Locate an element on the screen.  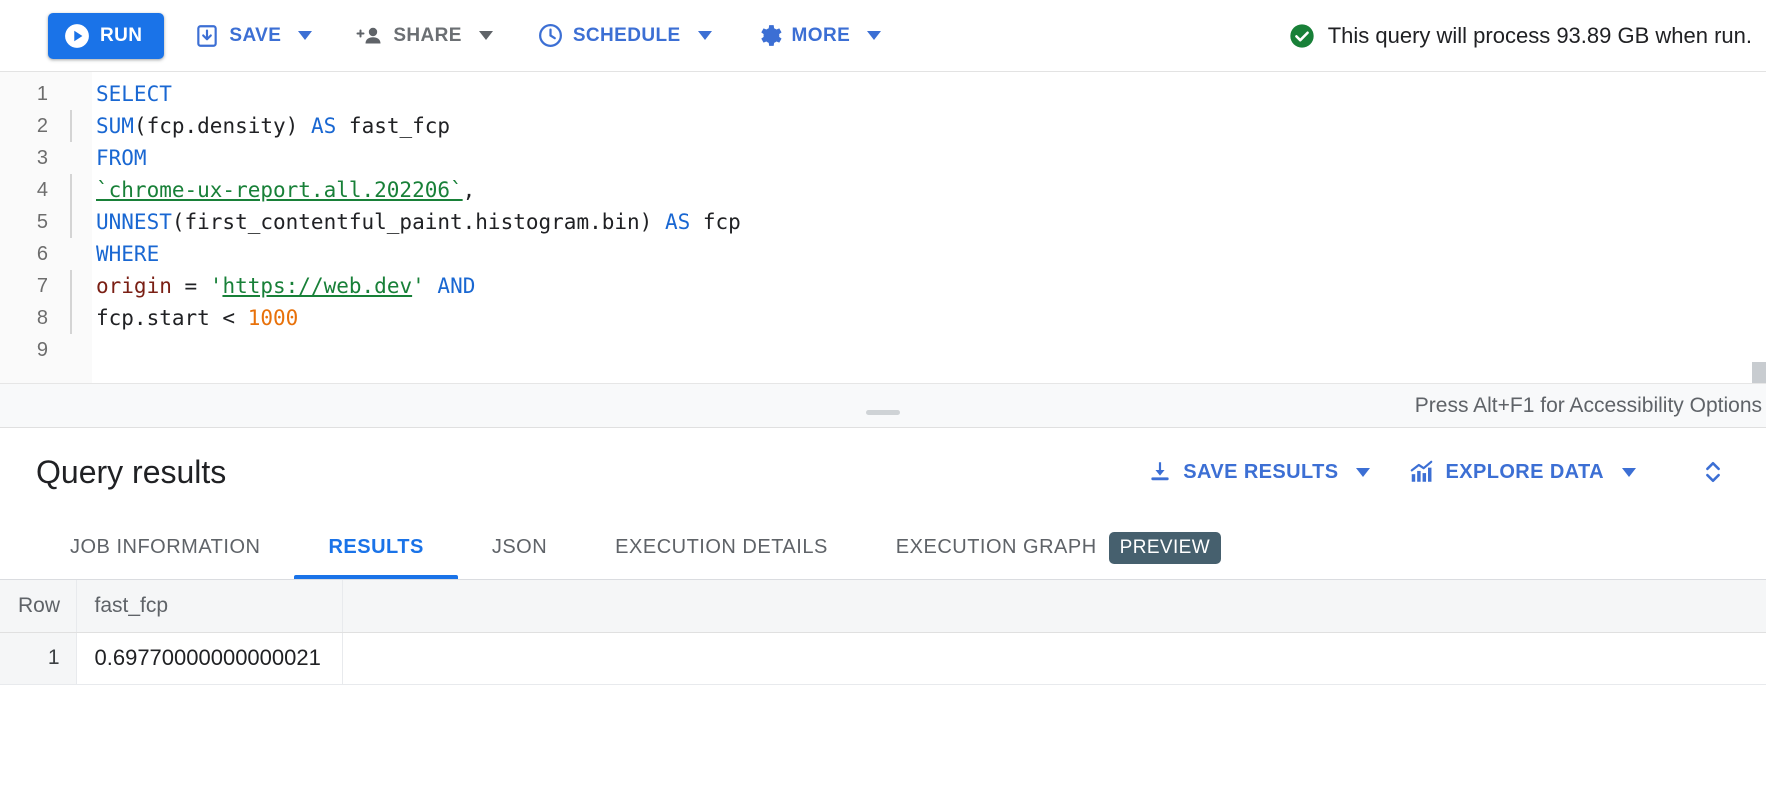
code-text: WHERE is located at coordinates (127, 254).